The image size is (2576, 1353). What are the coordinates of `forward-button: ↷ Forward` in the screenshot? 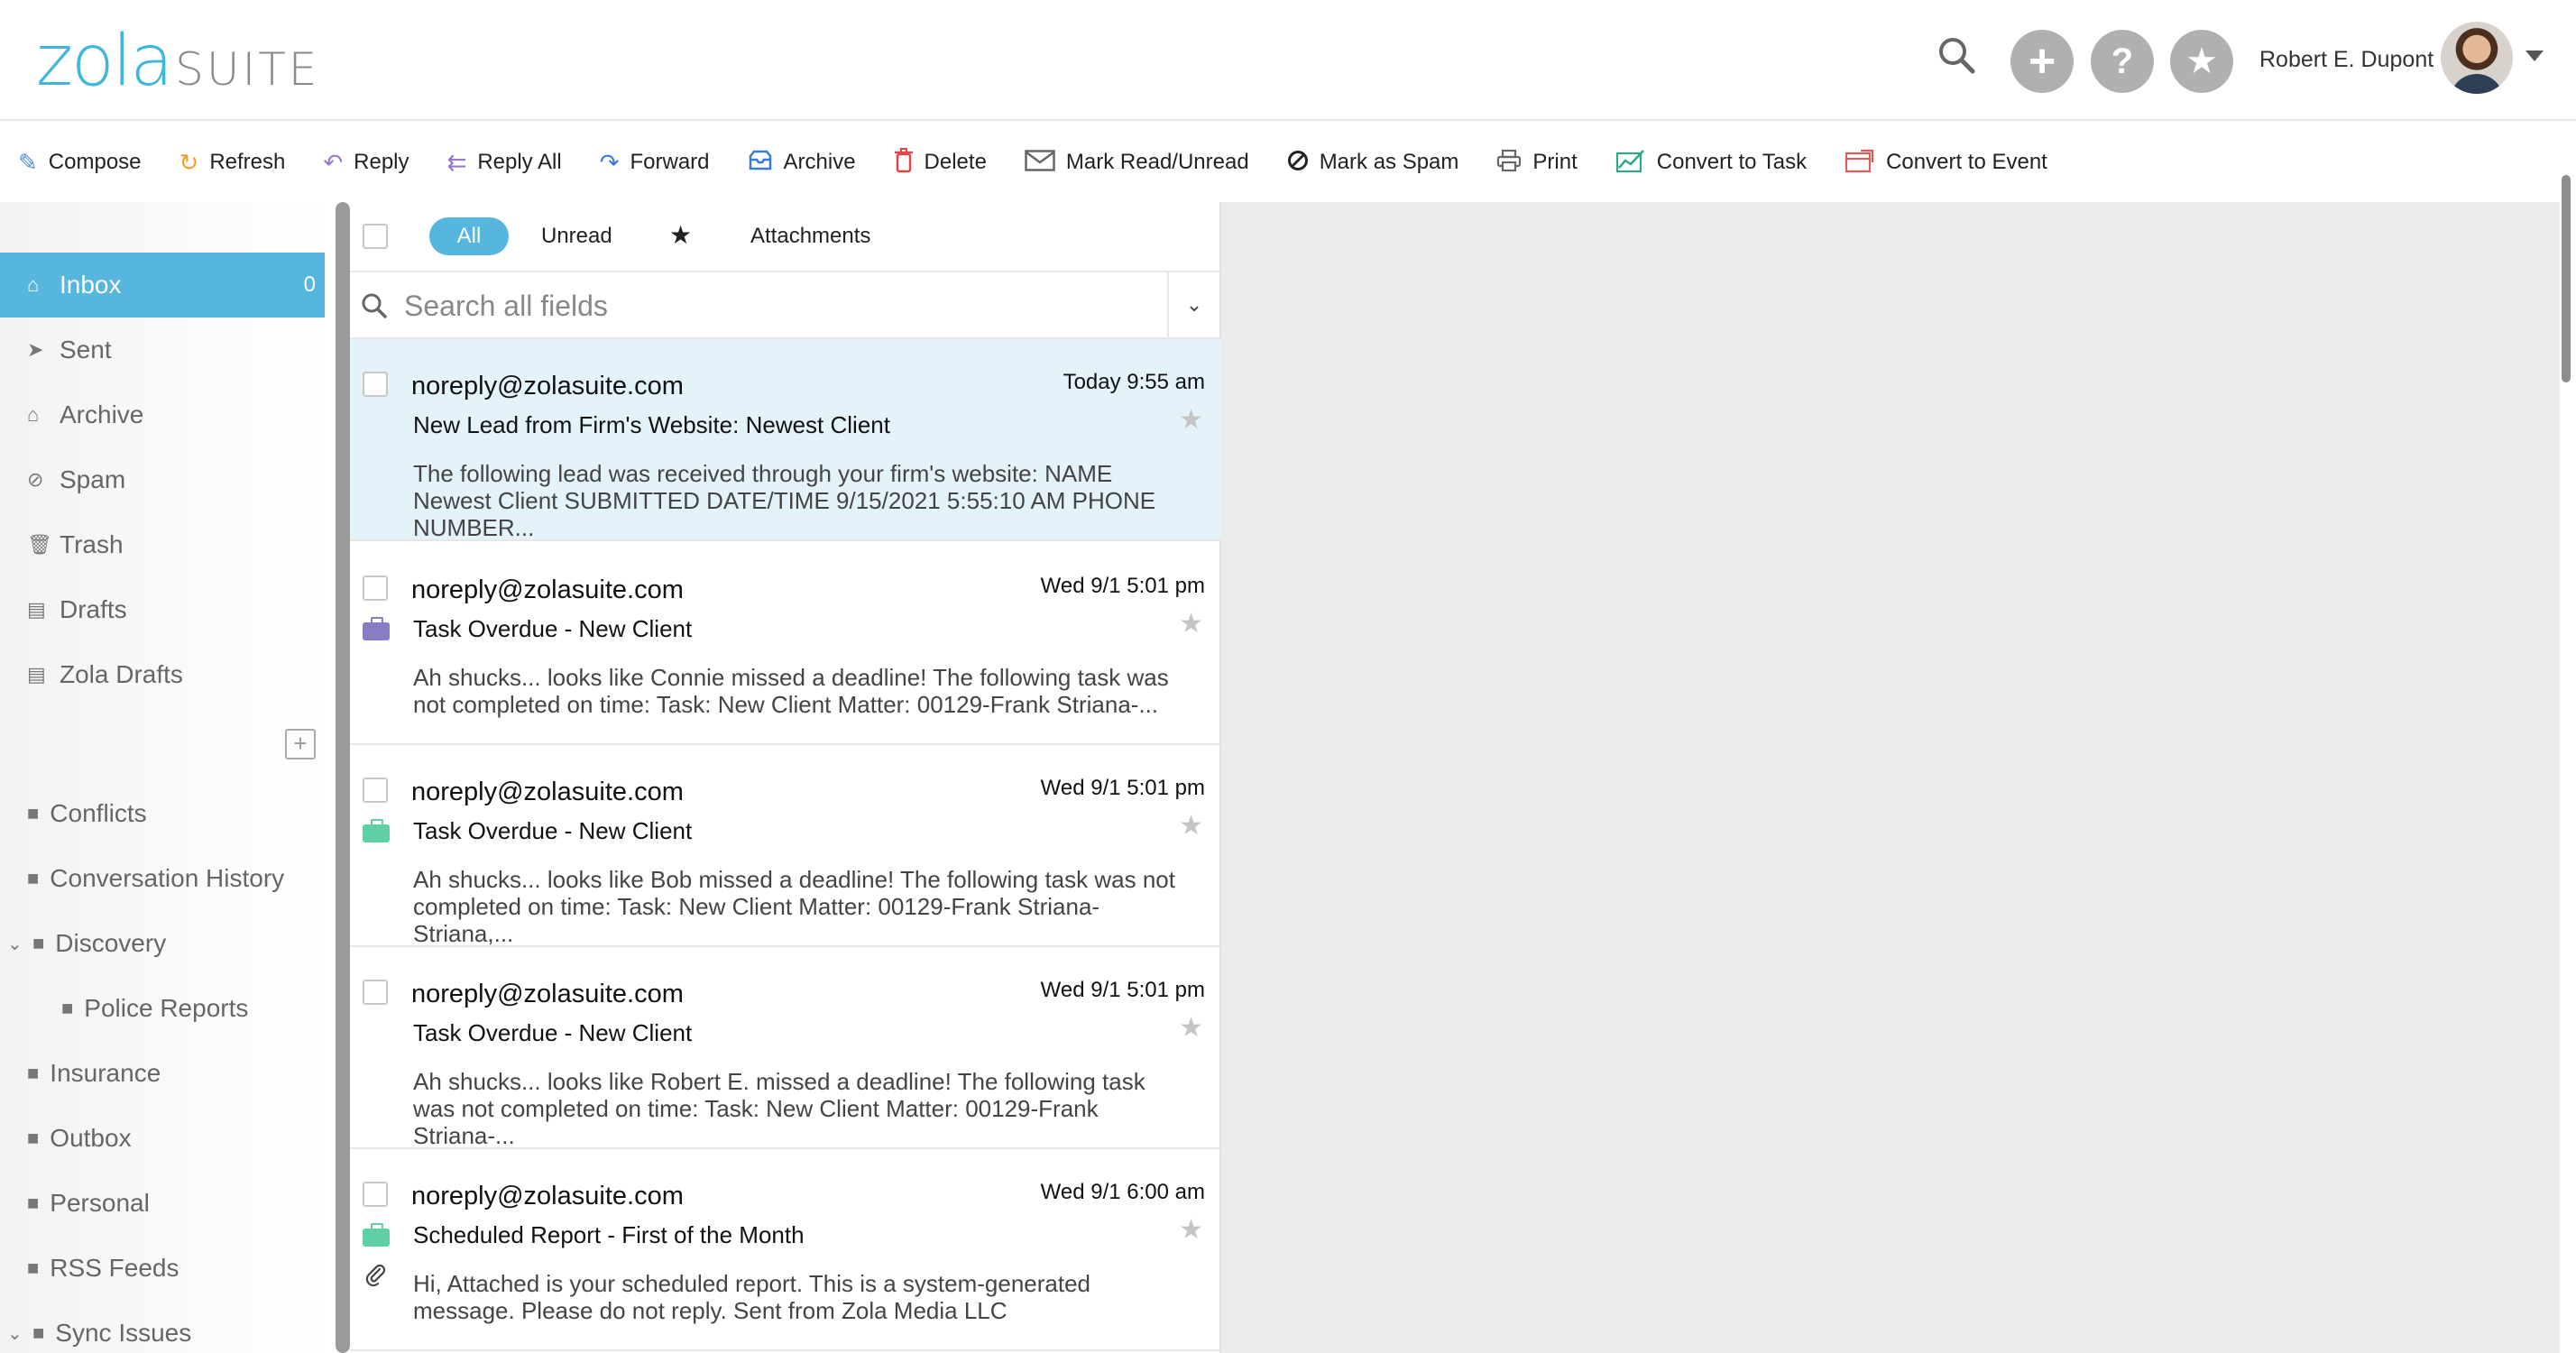 It's located at (655, 162).